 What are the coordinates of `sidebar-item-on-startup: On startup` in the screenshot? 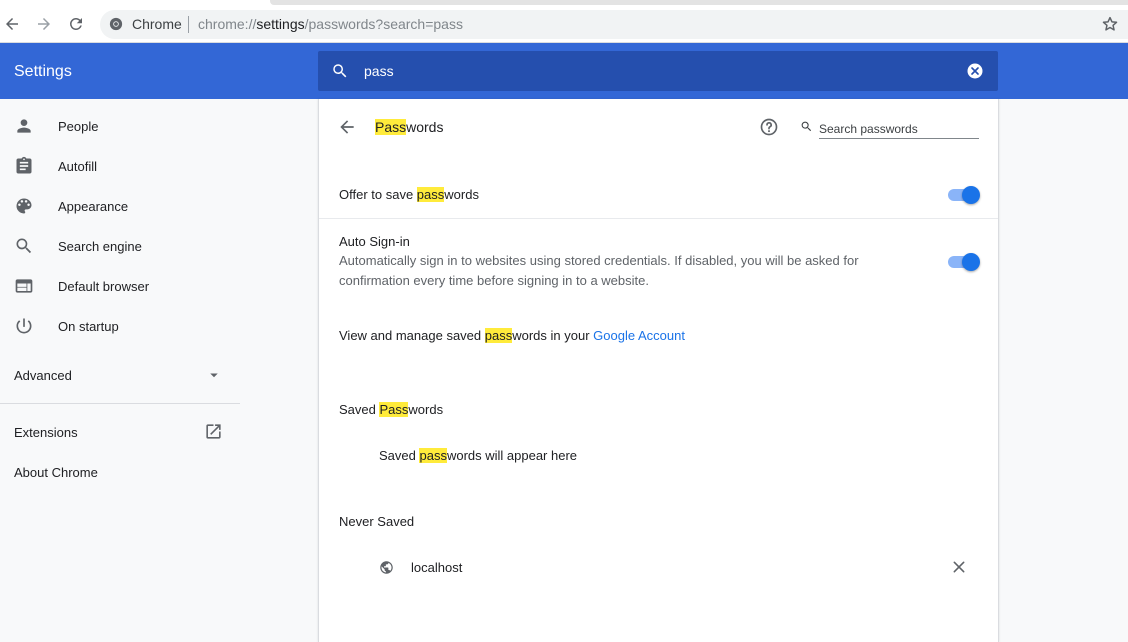 It's located at (120, 326).